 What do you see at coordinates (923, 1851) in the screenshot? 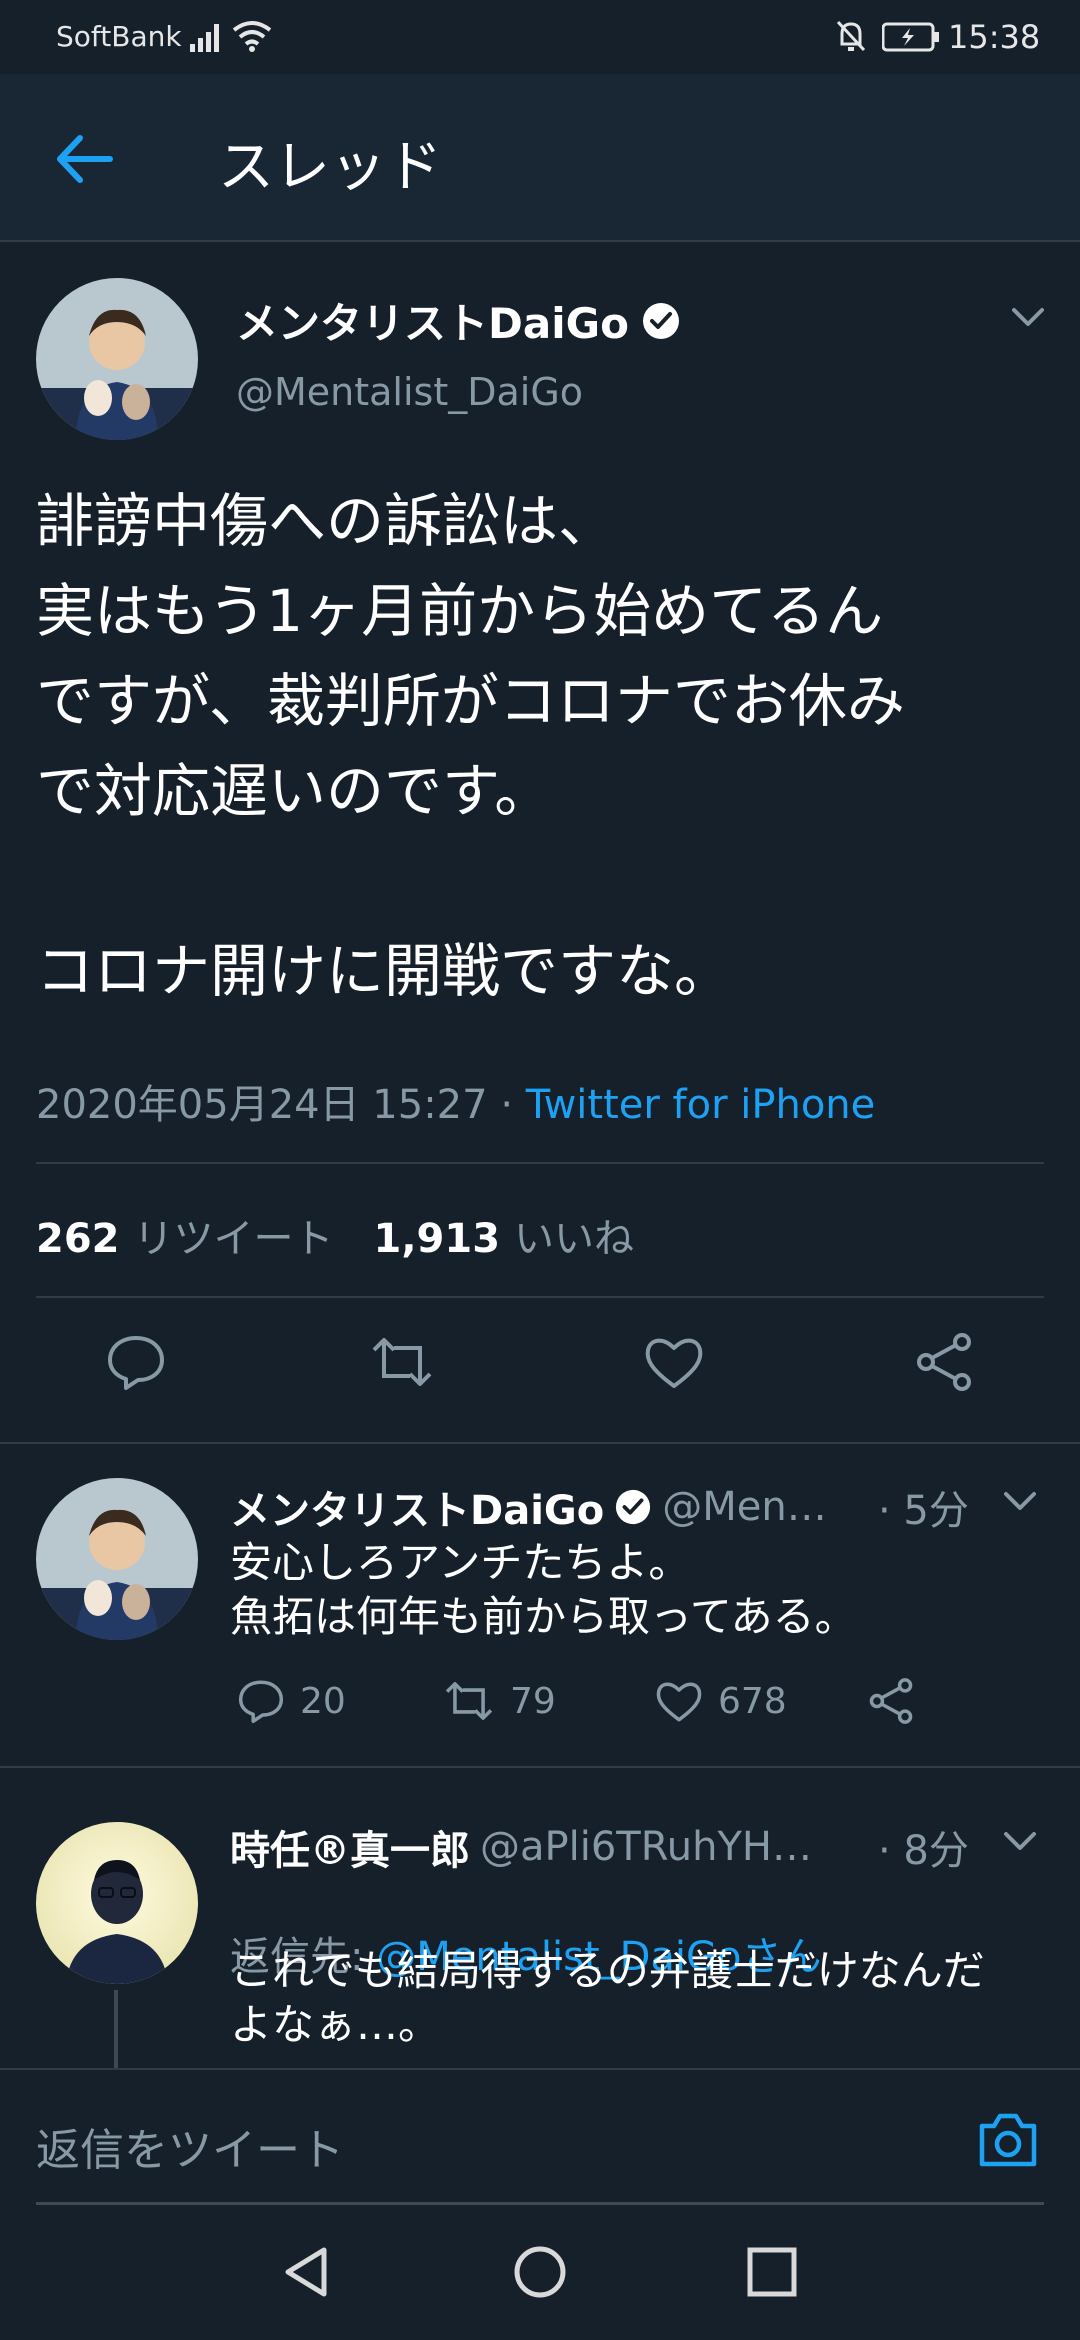
I see `reply-time: · 8分` at bounding box center [923, 1851].